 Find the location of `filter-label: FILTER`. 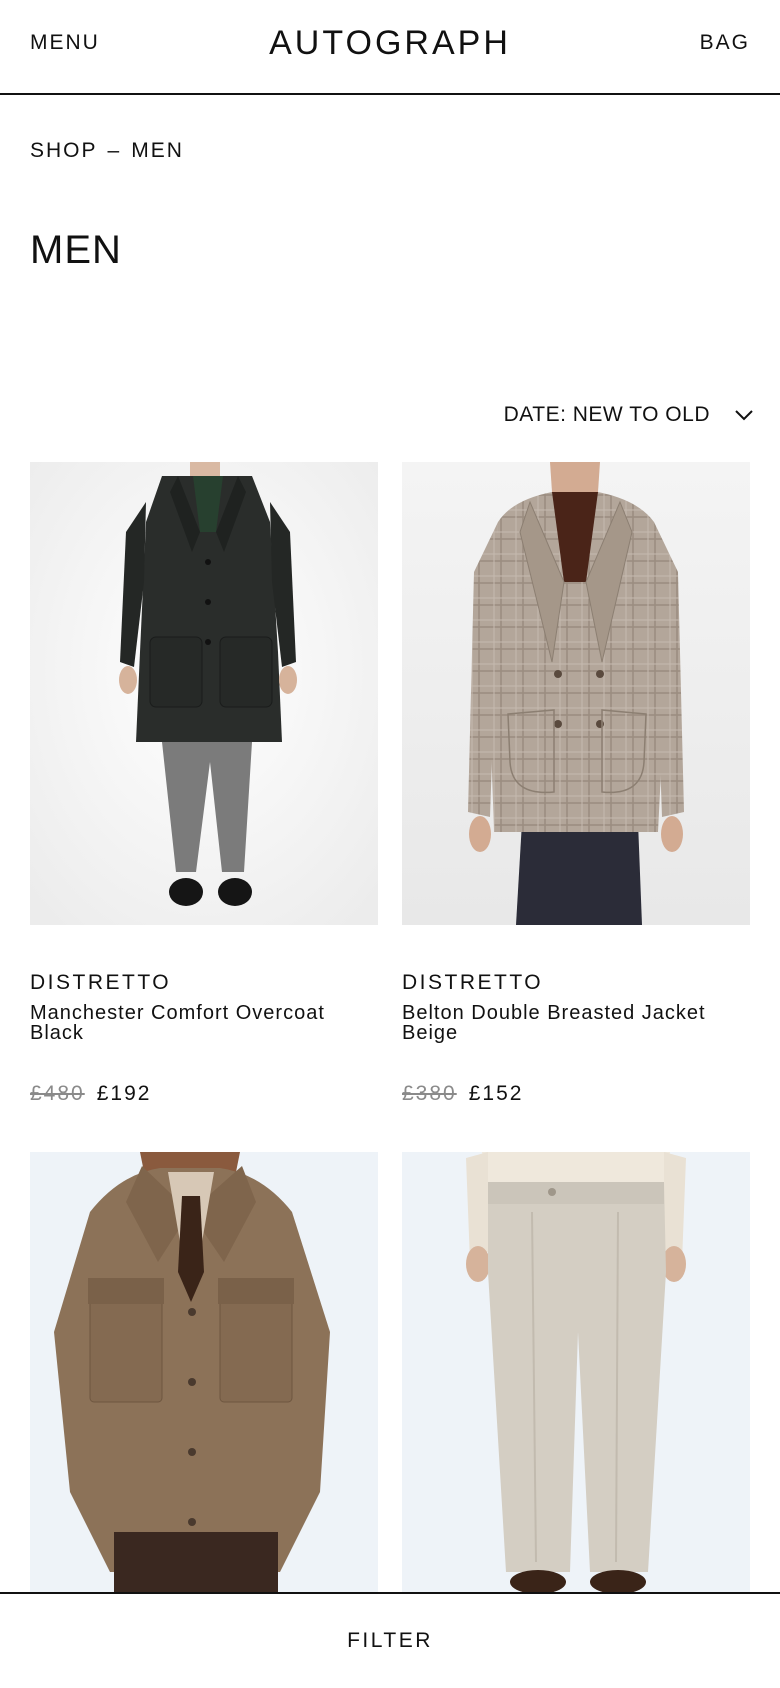

filter-label: FILTER is located at coordinates (390, 1640).